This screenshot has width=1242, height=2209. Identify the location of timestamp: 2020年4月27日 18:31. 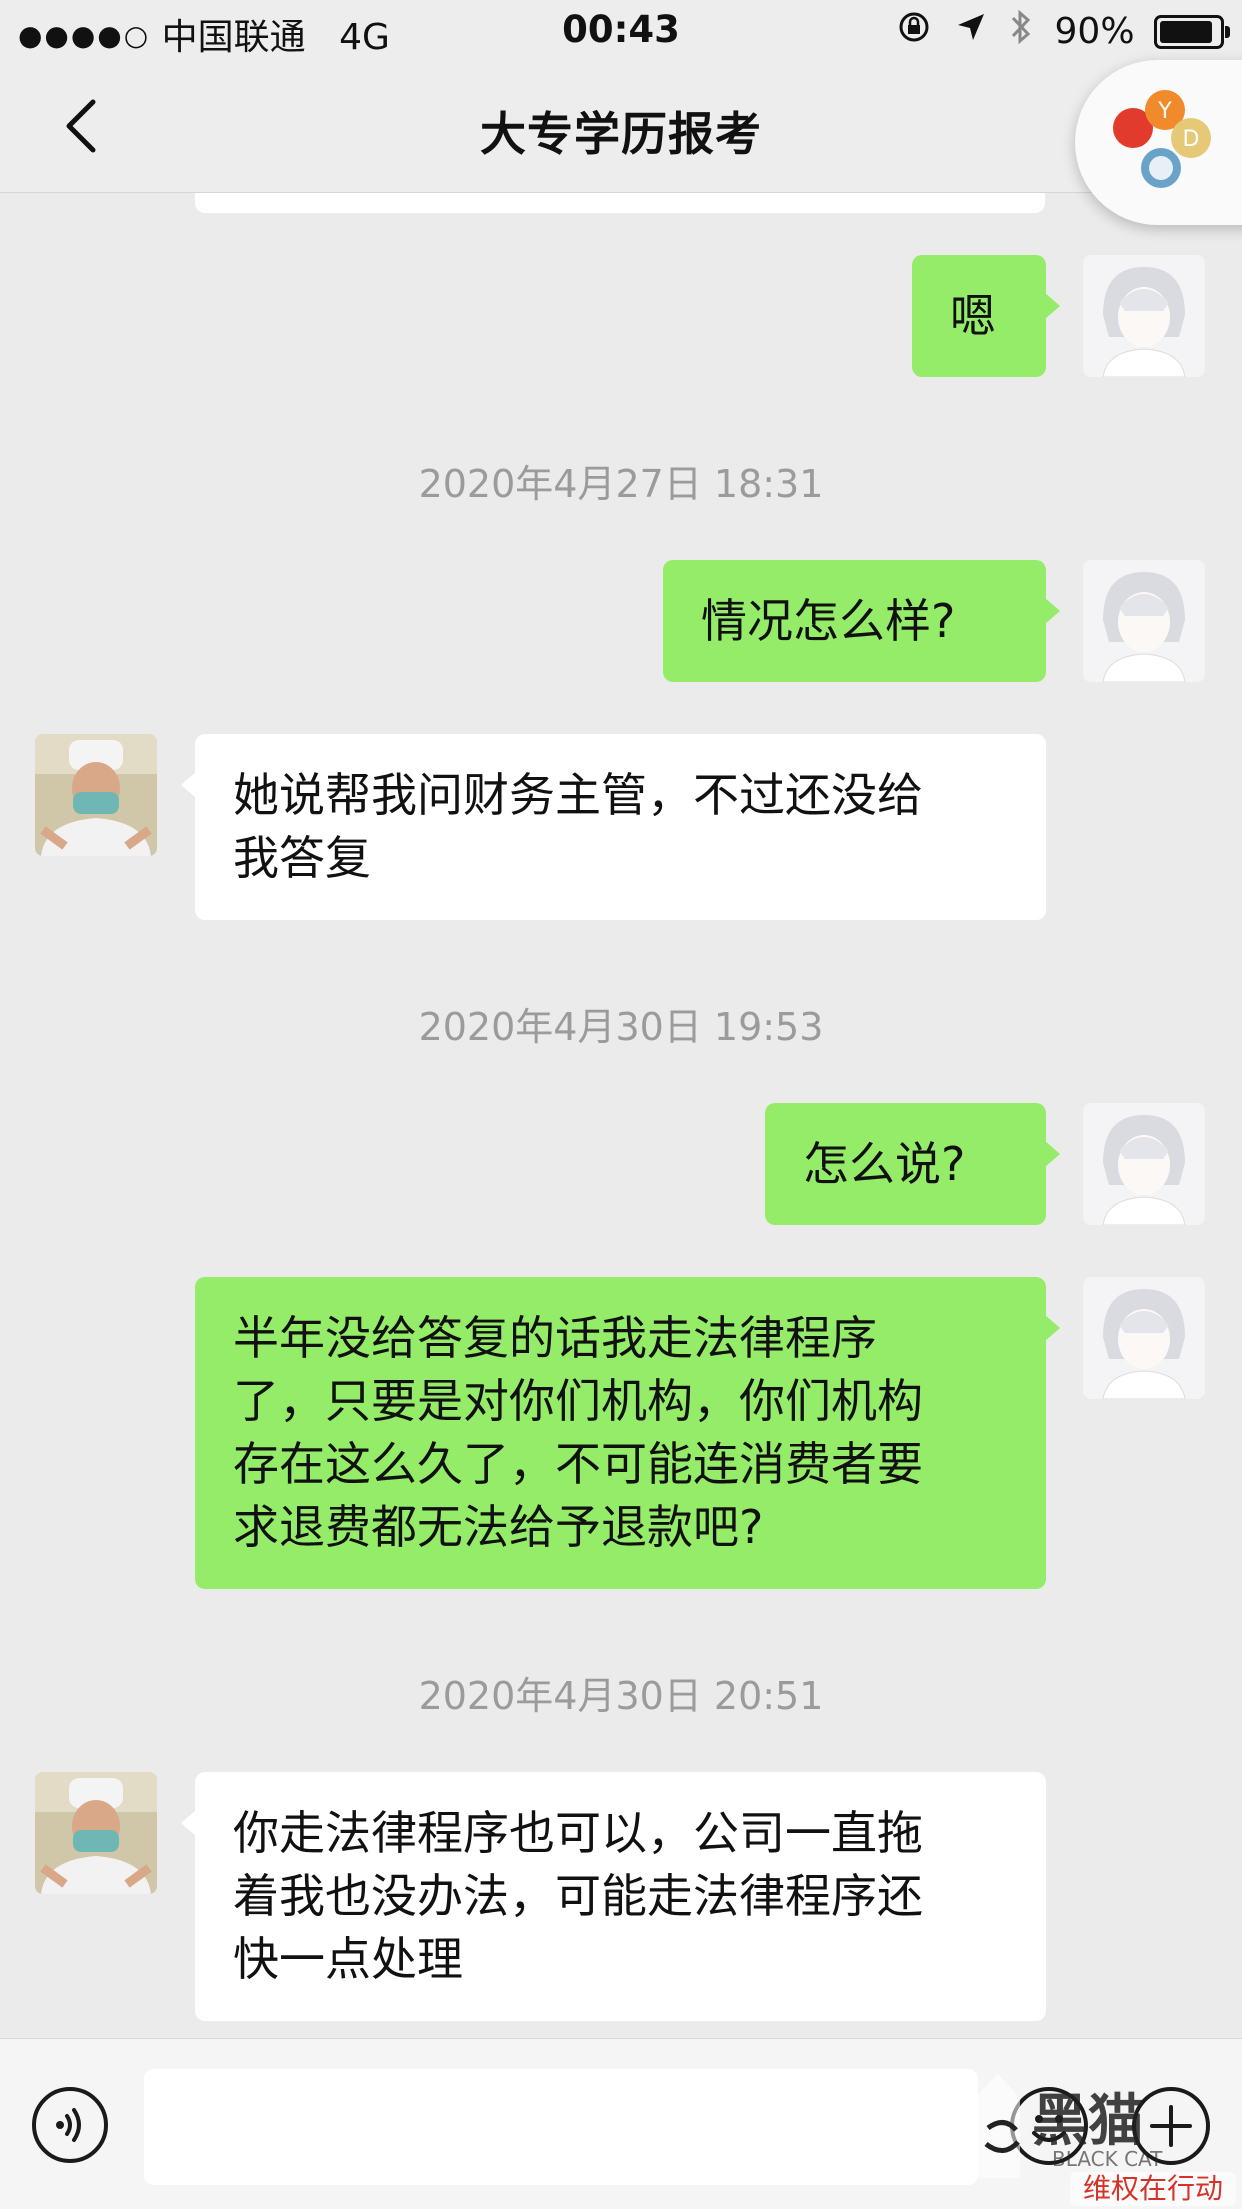
(621, 484).